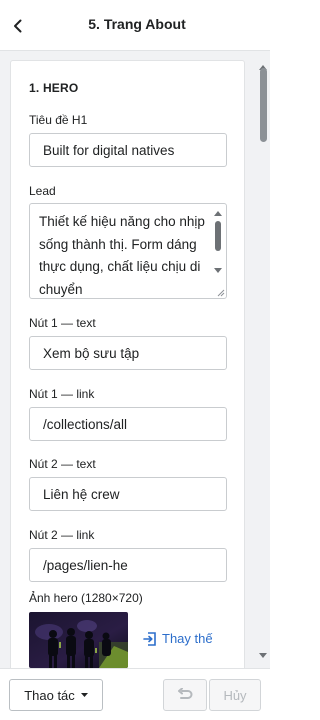 This screenshot has width=320, height=720. Describe the element at coordinates (218, 213) in the screenshot. I see `textarea-scroll-up-icon` at that location.